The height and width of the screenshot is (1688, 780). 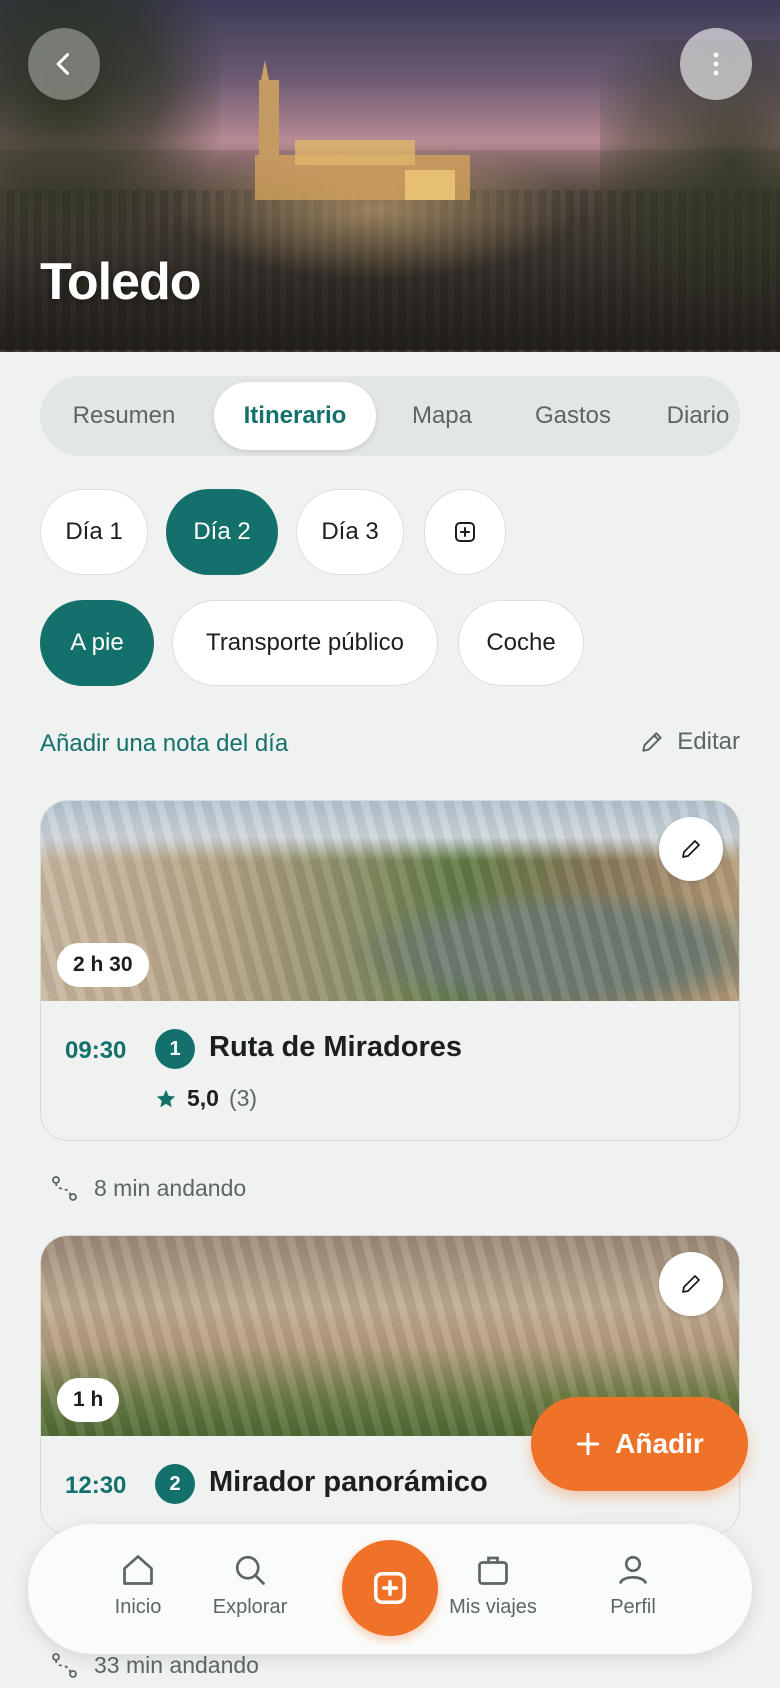 I want to click on more-options-button, so click(x=716, y=64).